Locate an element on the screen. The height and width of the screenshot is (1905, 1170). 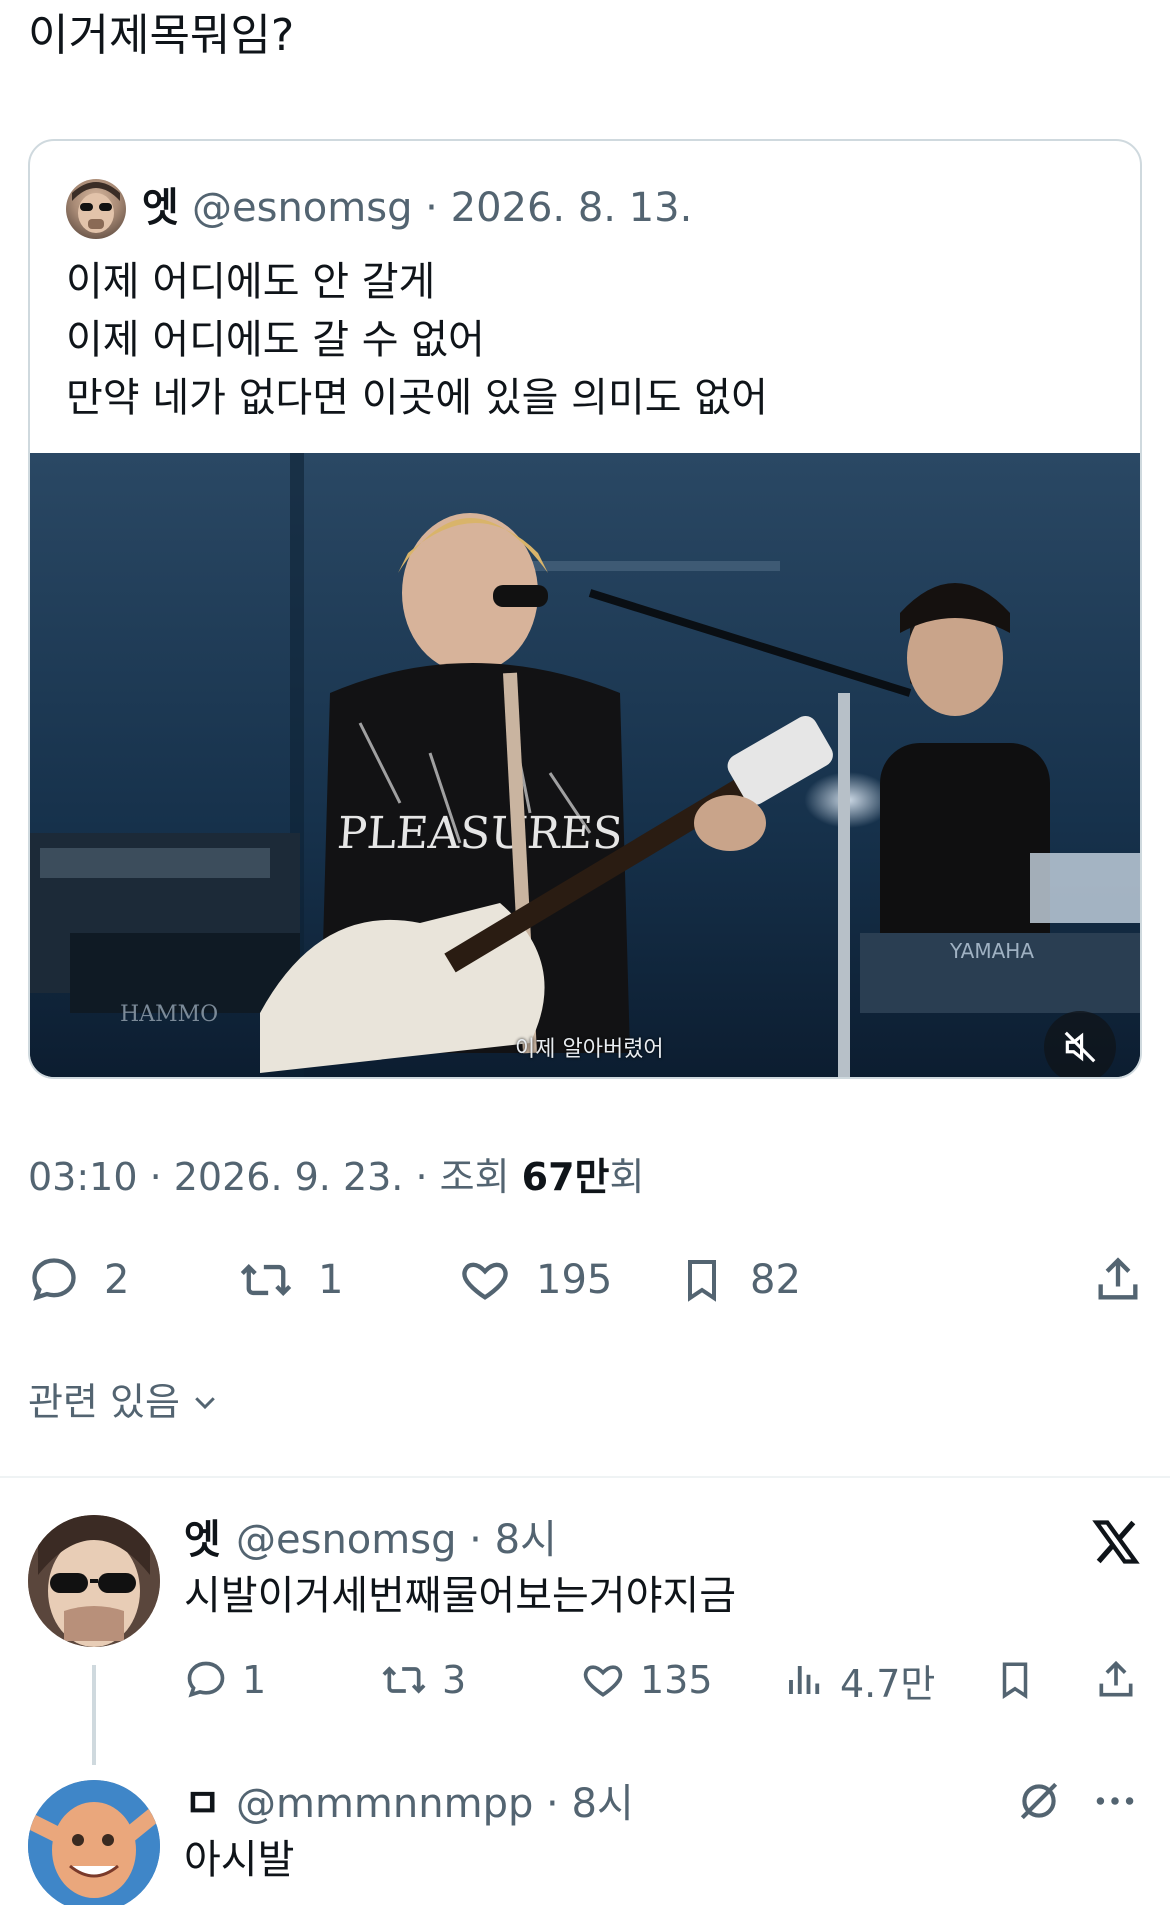
quote-author-name: 엣 is located at coordinates (160, 208).